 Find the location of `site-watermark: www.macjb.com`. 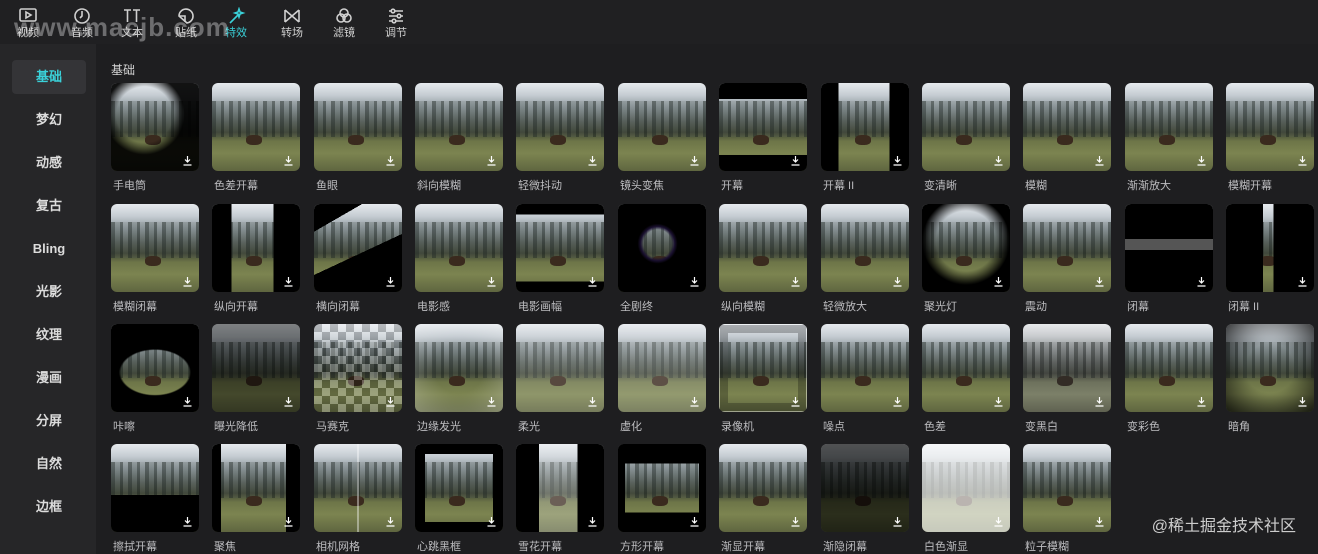

site-watermark: www.macjb.com is located at coordinates (122, 27).